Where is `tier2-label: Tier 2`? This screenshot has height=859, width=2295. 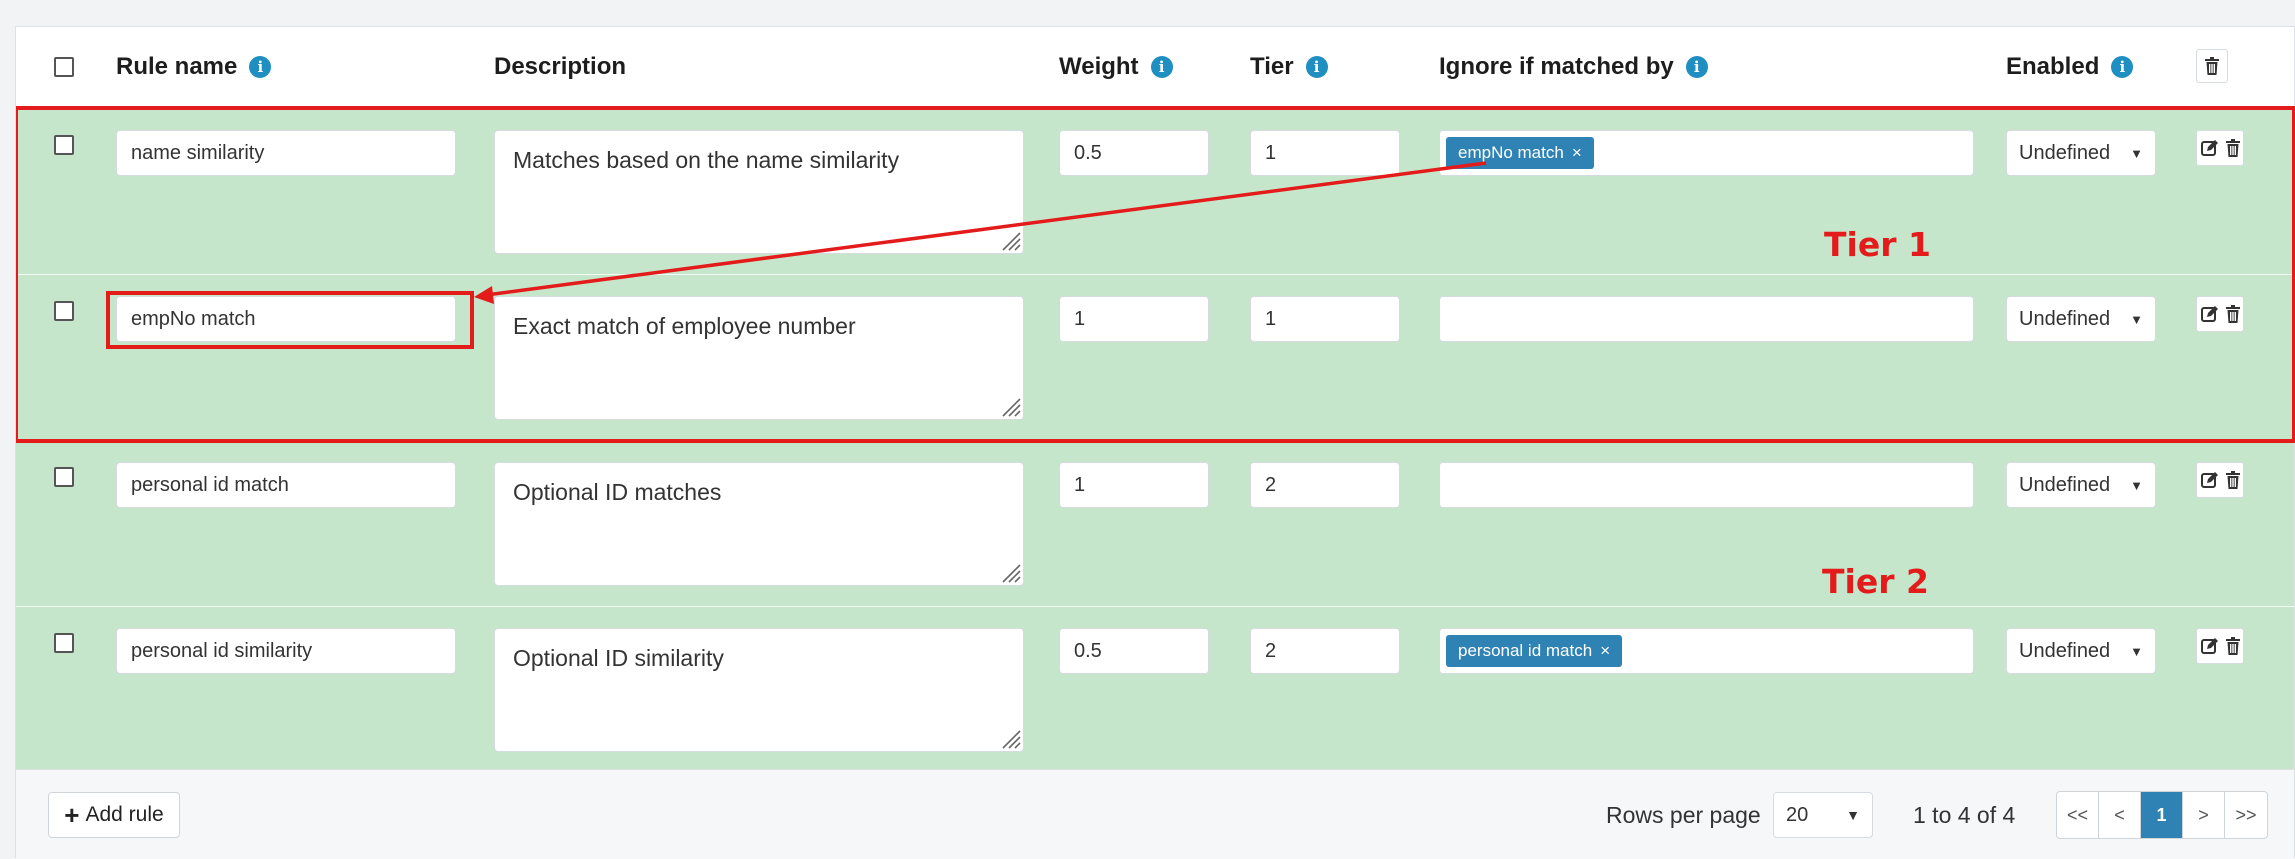
tier2-label: Tier 2 is located at coordinates (1875, 581).